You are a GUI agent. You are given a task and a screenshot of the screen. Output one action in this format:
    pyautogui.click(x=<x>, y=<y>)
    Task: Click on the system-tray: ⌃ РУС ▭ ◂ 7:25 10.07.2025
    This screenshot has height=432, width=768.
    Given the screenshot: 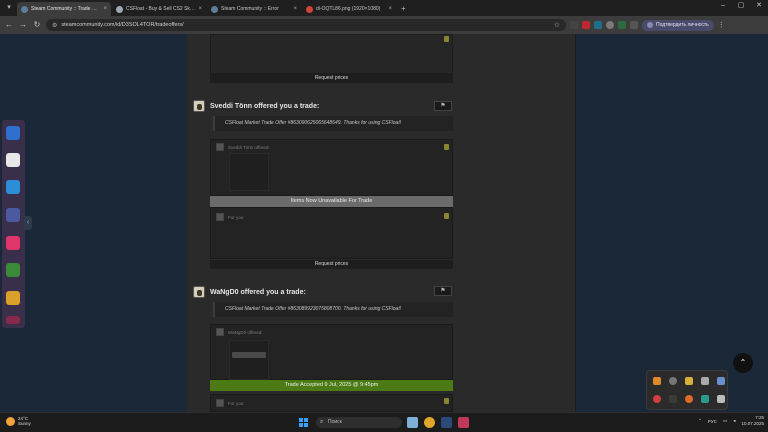 What is the action you would take?
    pyautogui.click(x=731, y=421)
    